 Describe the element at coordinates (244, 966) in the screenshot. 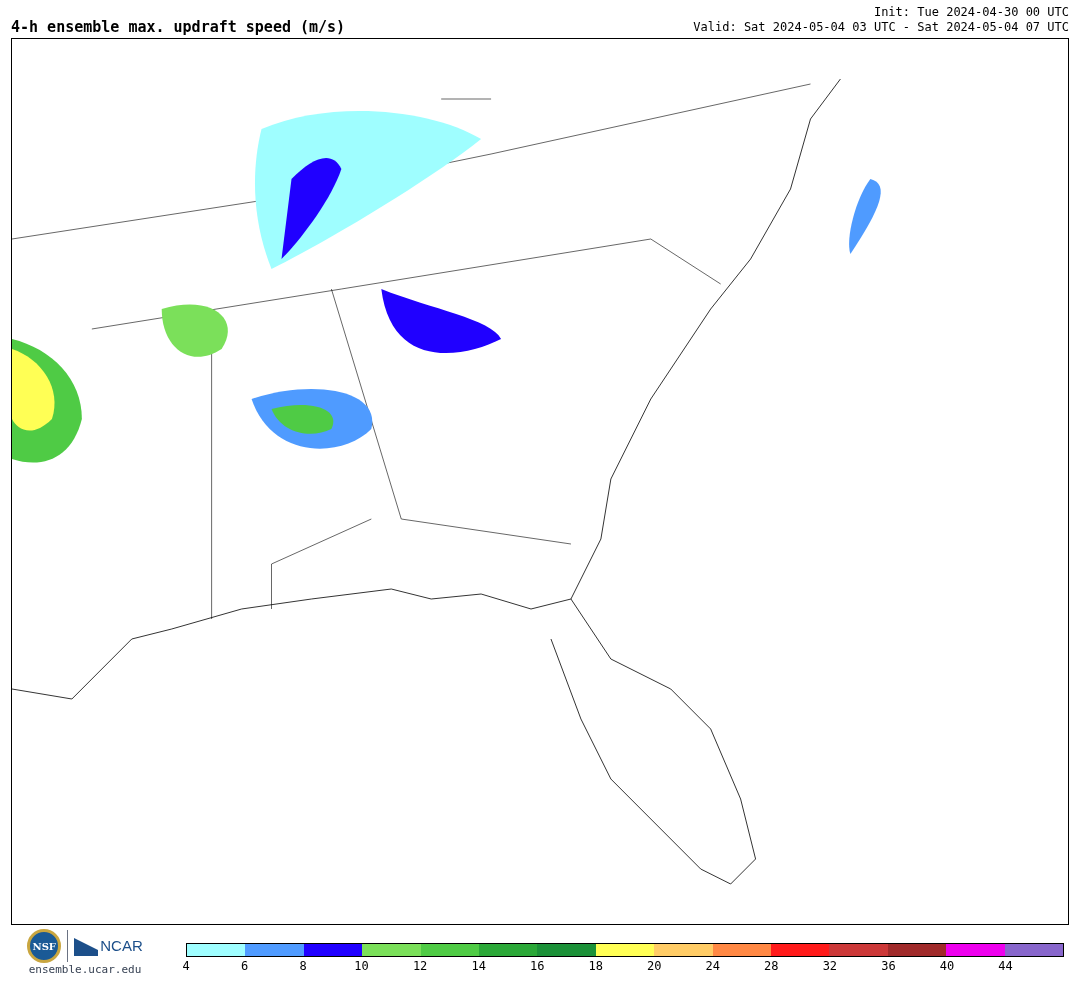

I see `tick-label: 6` at that location.